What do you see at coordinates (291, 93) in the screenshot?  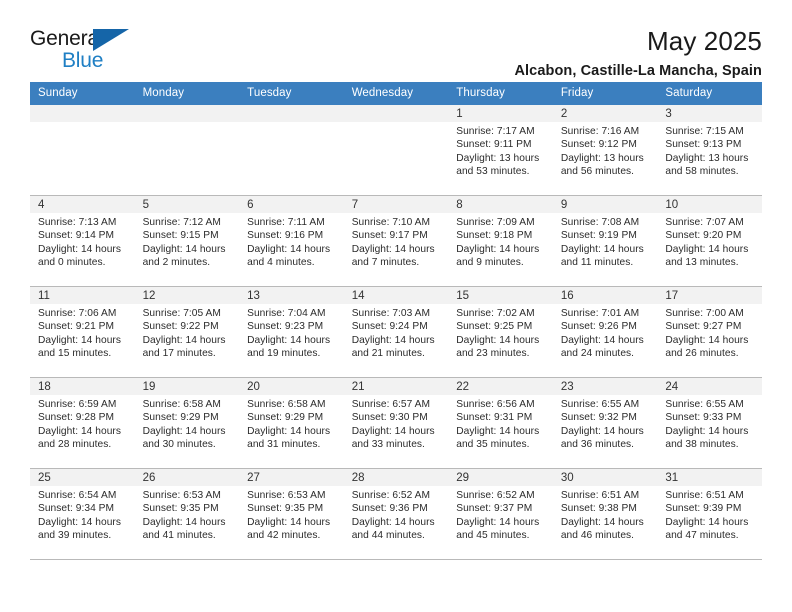 I see `weekday-header-tuesday: Tuesday` at bounding box center [291, 93].